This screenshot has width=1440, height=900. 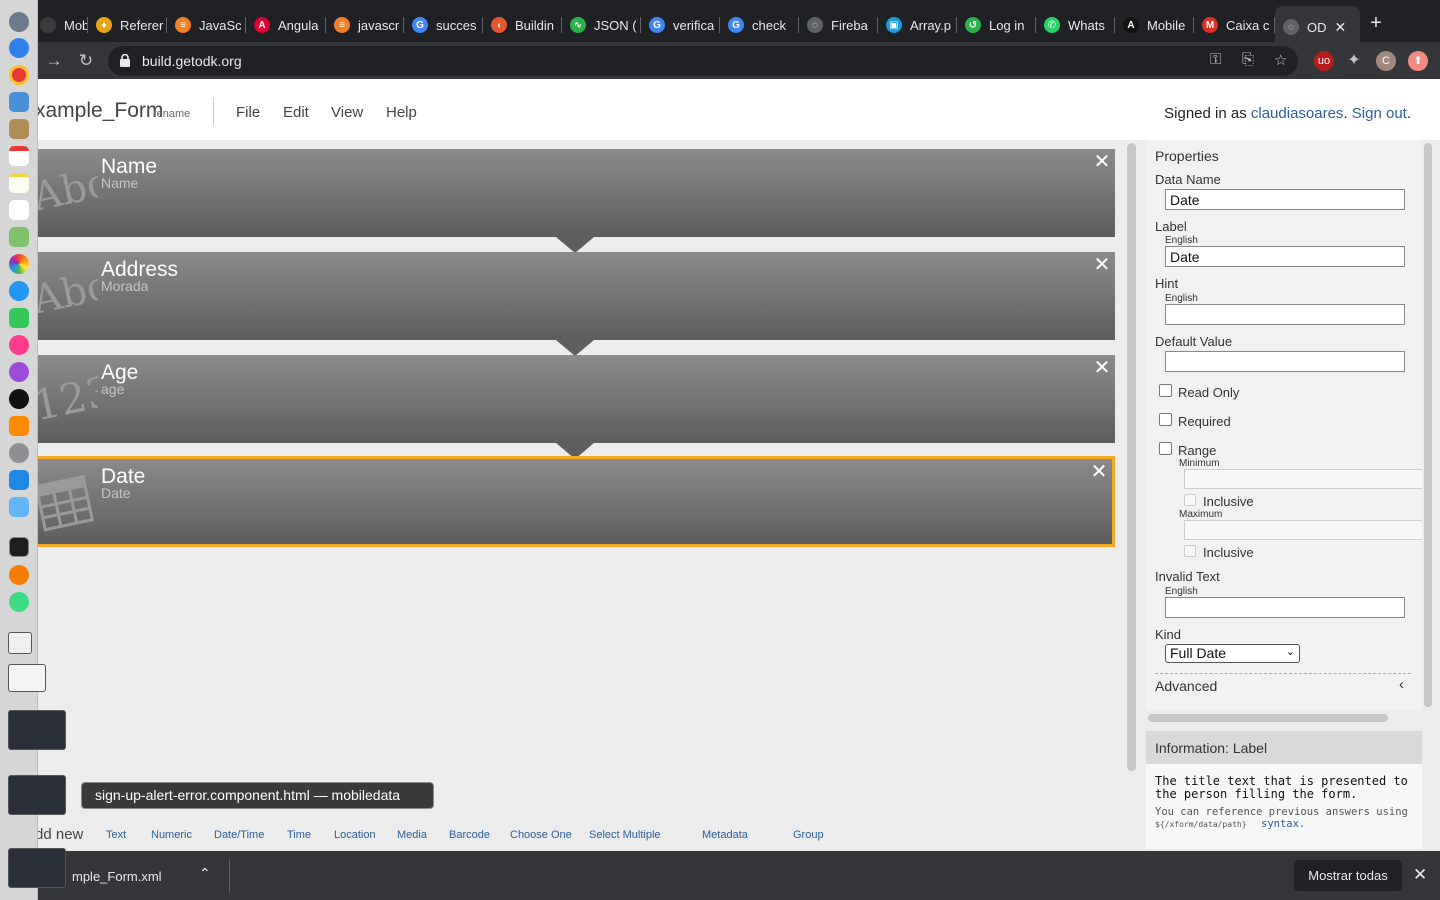 I want to click on required-checkbox, so click(x=1165, y=419).